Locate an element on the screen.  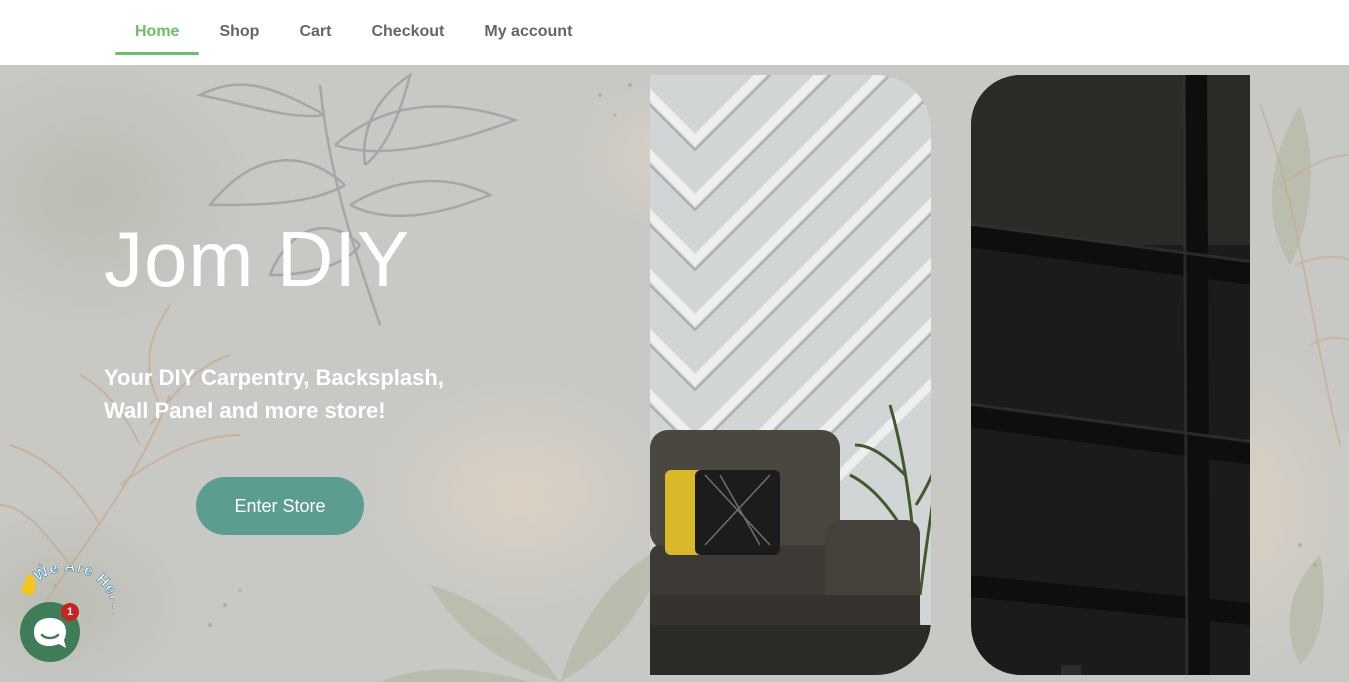
chat-widget: We Are Here! 1 is located at coordinates (64, 616).